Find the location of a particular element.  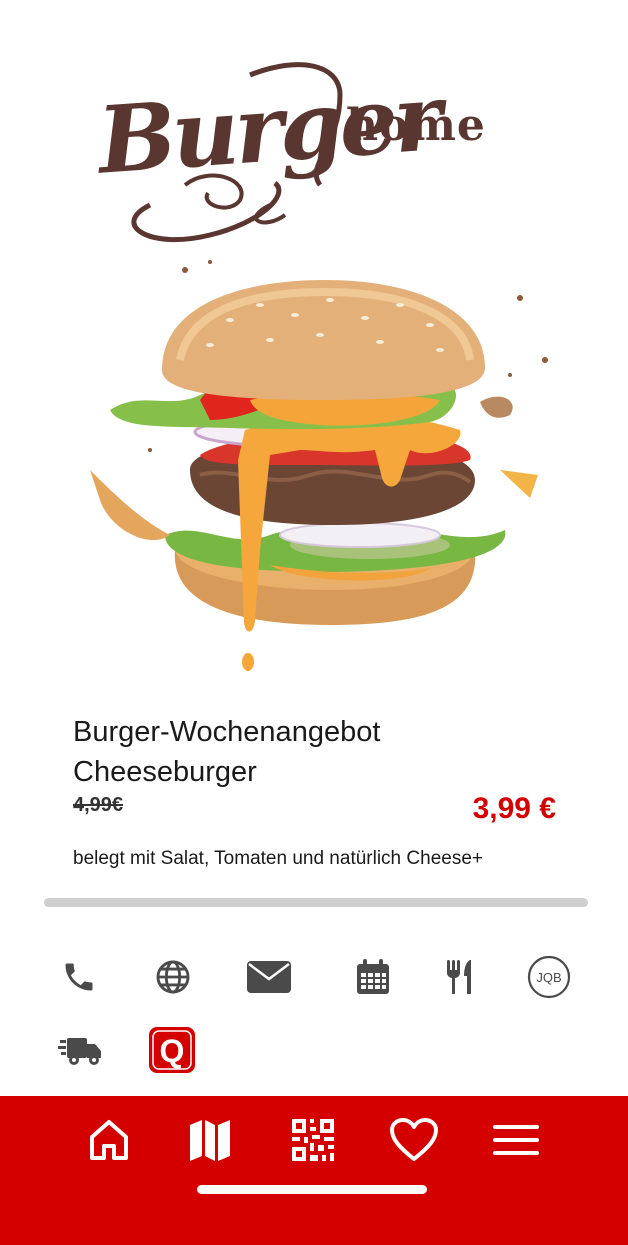

mail-icon is located at coordinates (269, 977).